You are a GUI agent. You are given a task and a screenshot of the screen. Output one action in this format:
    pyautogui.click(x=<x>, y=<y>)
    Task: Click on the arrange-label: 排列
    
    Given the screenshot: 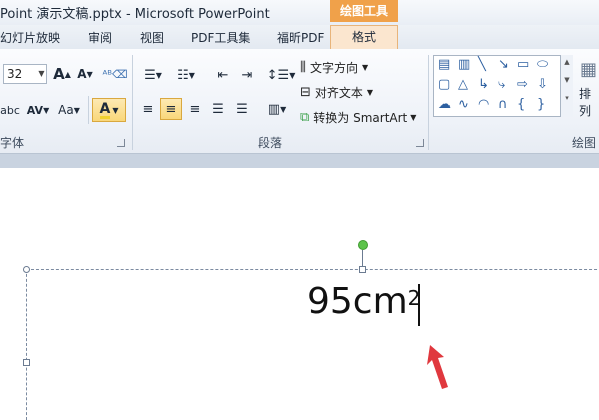 What is the action you would take?
    pyautogui.click(x=585, y=102)
    